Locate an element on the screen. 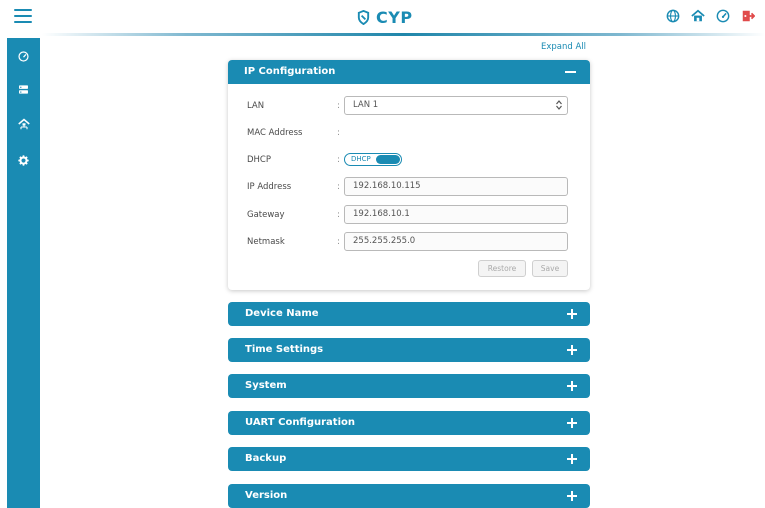 Image resolution: width=765 pixels, height=508 pixels. panel-title: Time Settings is located at coordinates (284, 349).